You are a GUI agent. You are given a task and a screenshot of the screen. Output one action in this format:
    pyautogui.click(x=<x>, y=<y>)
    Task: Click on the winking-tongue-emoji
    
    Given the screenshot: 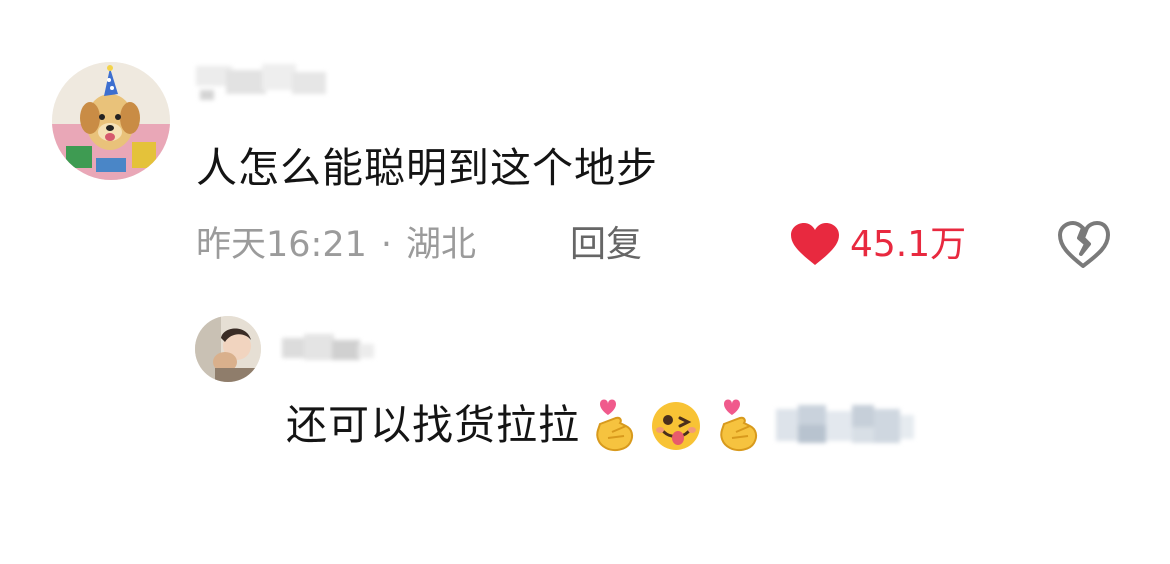 What is the action you would take?
    pyautogui.click(x=676, y=425)
    